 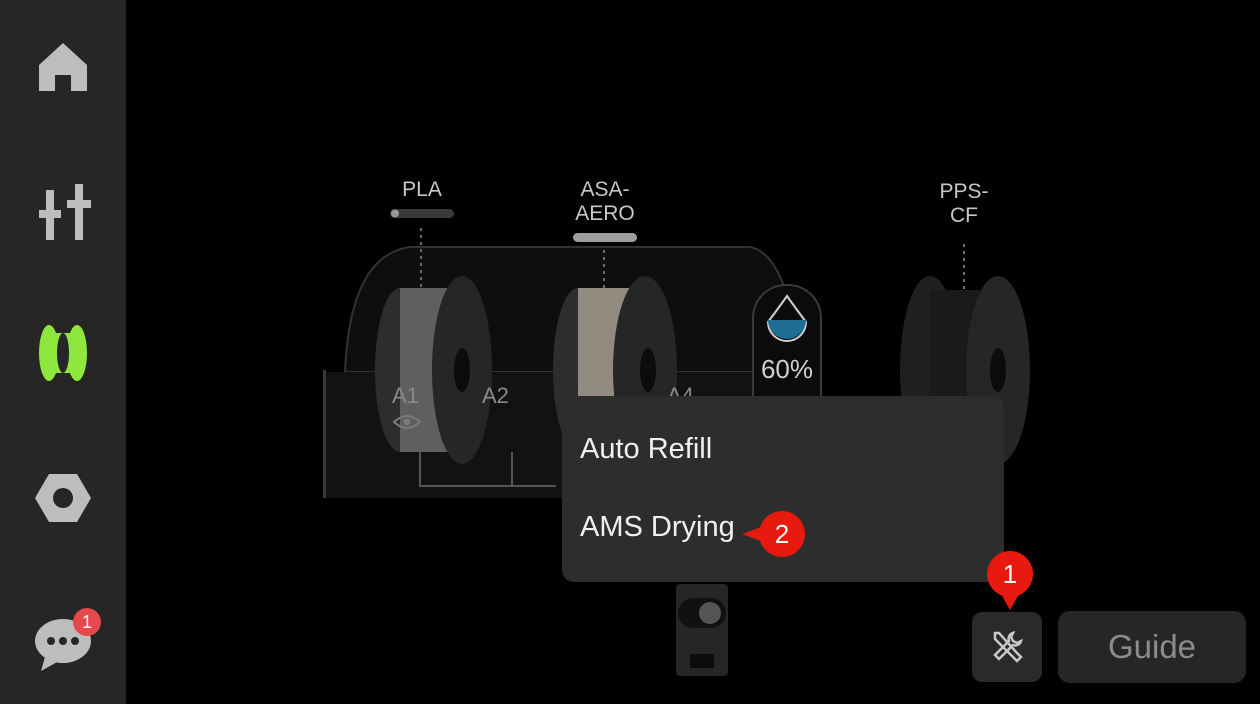 What do you see at coordinates (646, 449) in the screenshot?
I see `menu-auto-refill: Auto Refill` at bounding box center [646, 449].